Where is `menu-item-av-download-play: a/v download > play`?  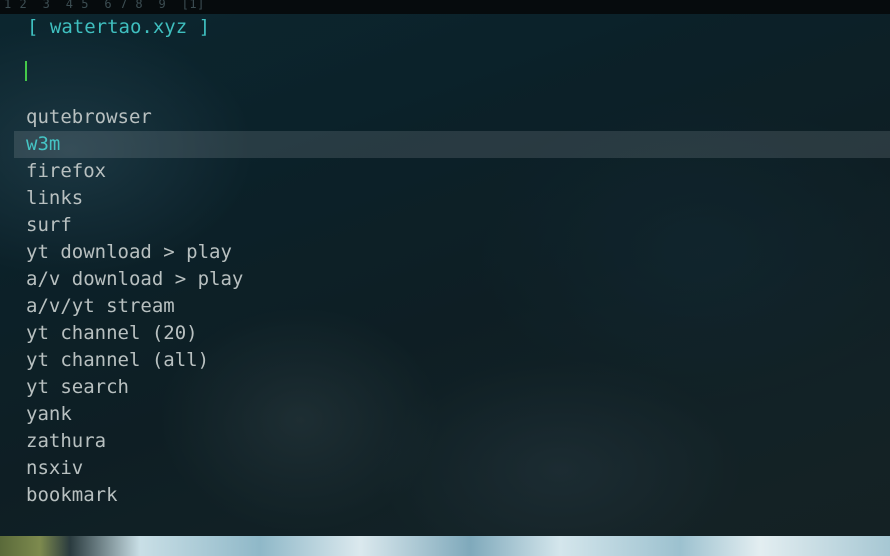
menu-item-av-download-play: a/v download > play is located at coordinates (452, 279).